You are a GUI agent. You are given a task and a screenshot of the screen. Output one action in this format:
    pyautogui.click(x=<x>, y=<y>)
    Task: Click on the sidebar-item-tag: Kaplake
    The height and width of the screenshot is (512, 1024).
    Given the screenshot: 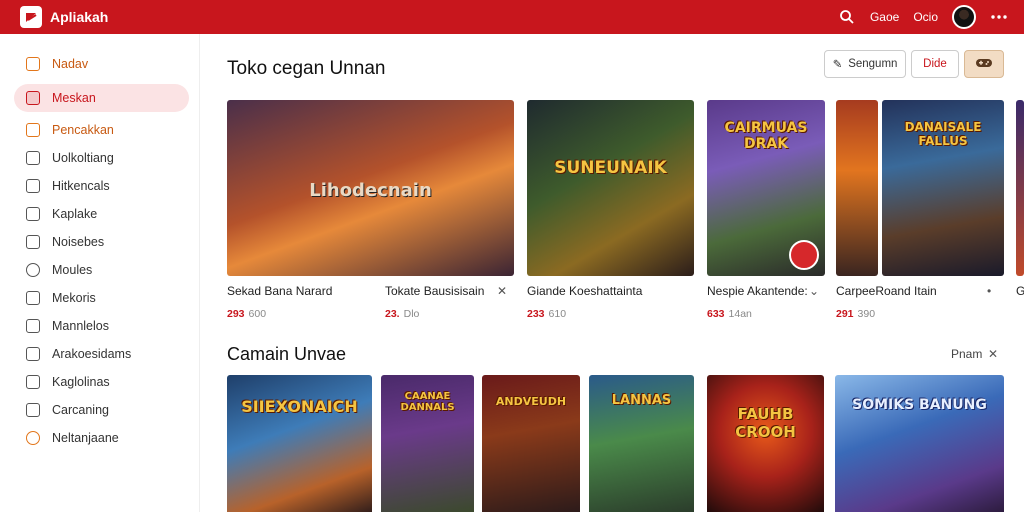 What is the action you would take?
    pyautogui.click(x=101, y=214)
    